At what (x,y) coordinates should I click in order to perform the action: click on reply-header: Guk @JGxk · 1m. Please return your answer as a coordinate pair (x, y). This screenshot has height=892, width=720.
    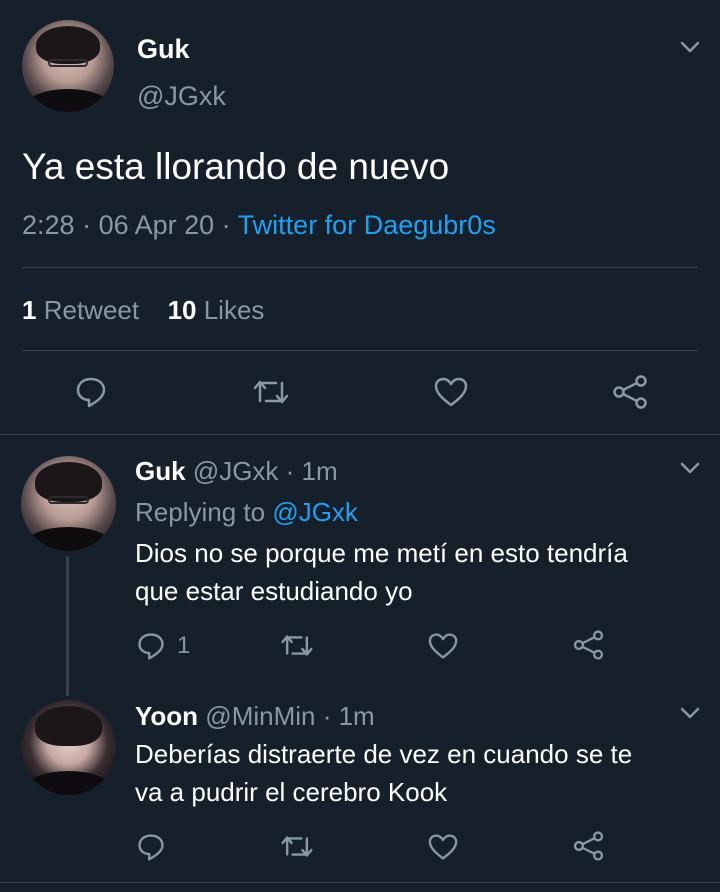
    Looking at the image, I should click on (236, 471).